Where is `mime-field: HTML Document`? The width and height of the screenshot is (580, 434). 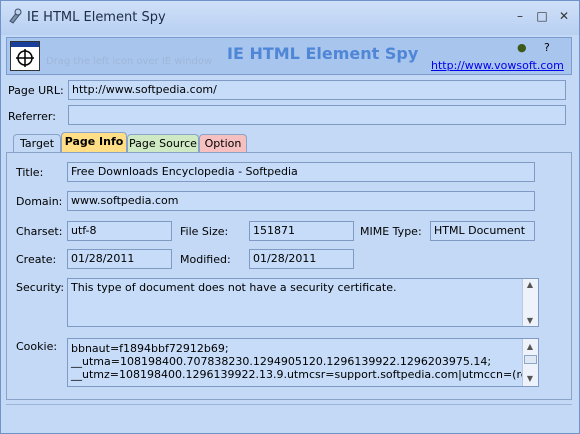
mime-field: HTML Document is located at coordinates (482, 231).